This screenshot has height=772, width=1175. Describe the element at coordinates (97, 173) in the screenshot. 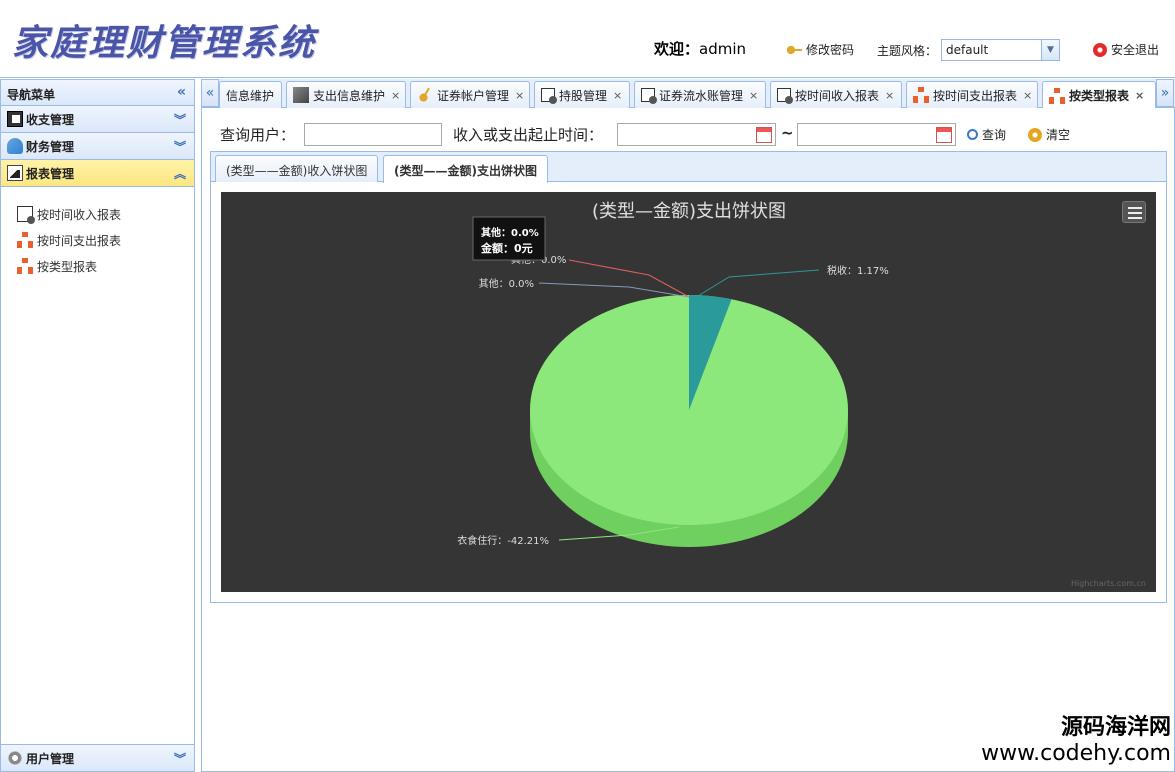

I see `panel-reports: 报表管理 ︽` at that location.